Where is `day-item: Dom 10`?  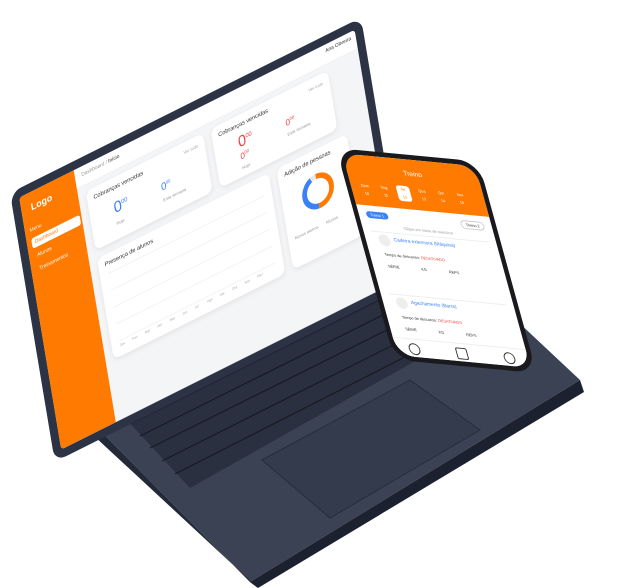
day-item: Dom 10 is located at coordinates (366, 190).